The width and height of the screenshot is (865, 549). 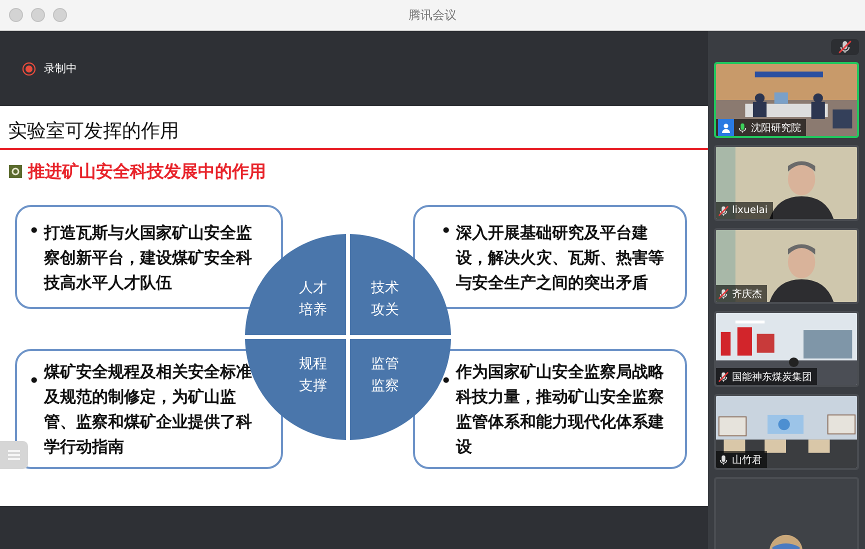 What do you see at coordinates (313, 375) in the screenshot?
I see `quadrant-label: 规程 支撑` at bounding box center [313, 375].